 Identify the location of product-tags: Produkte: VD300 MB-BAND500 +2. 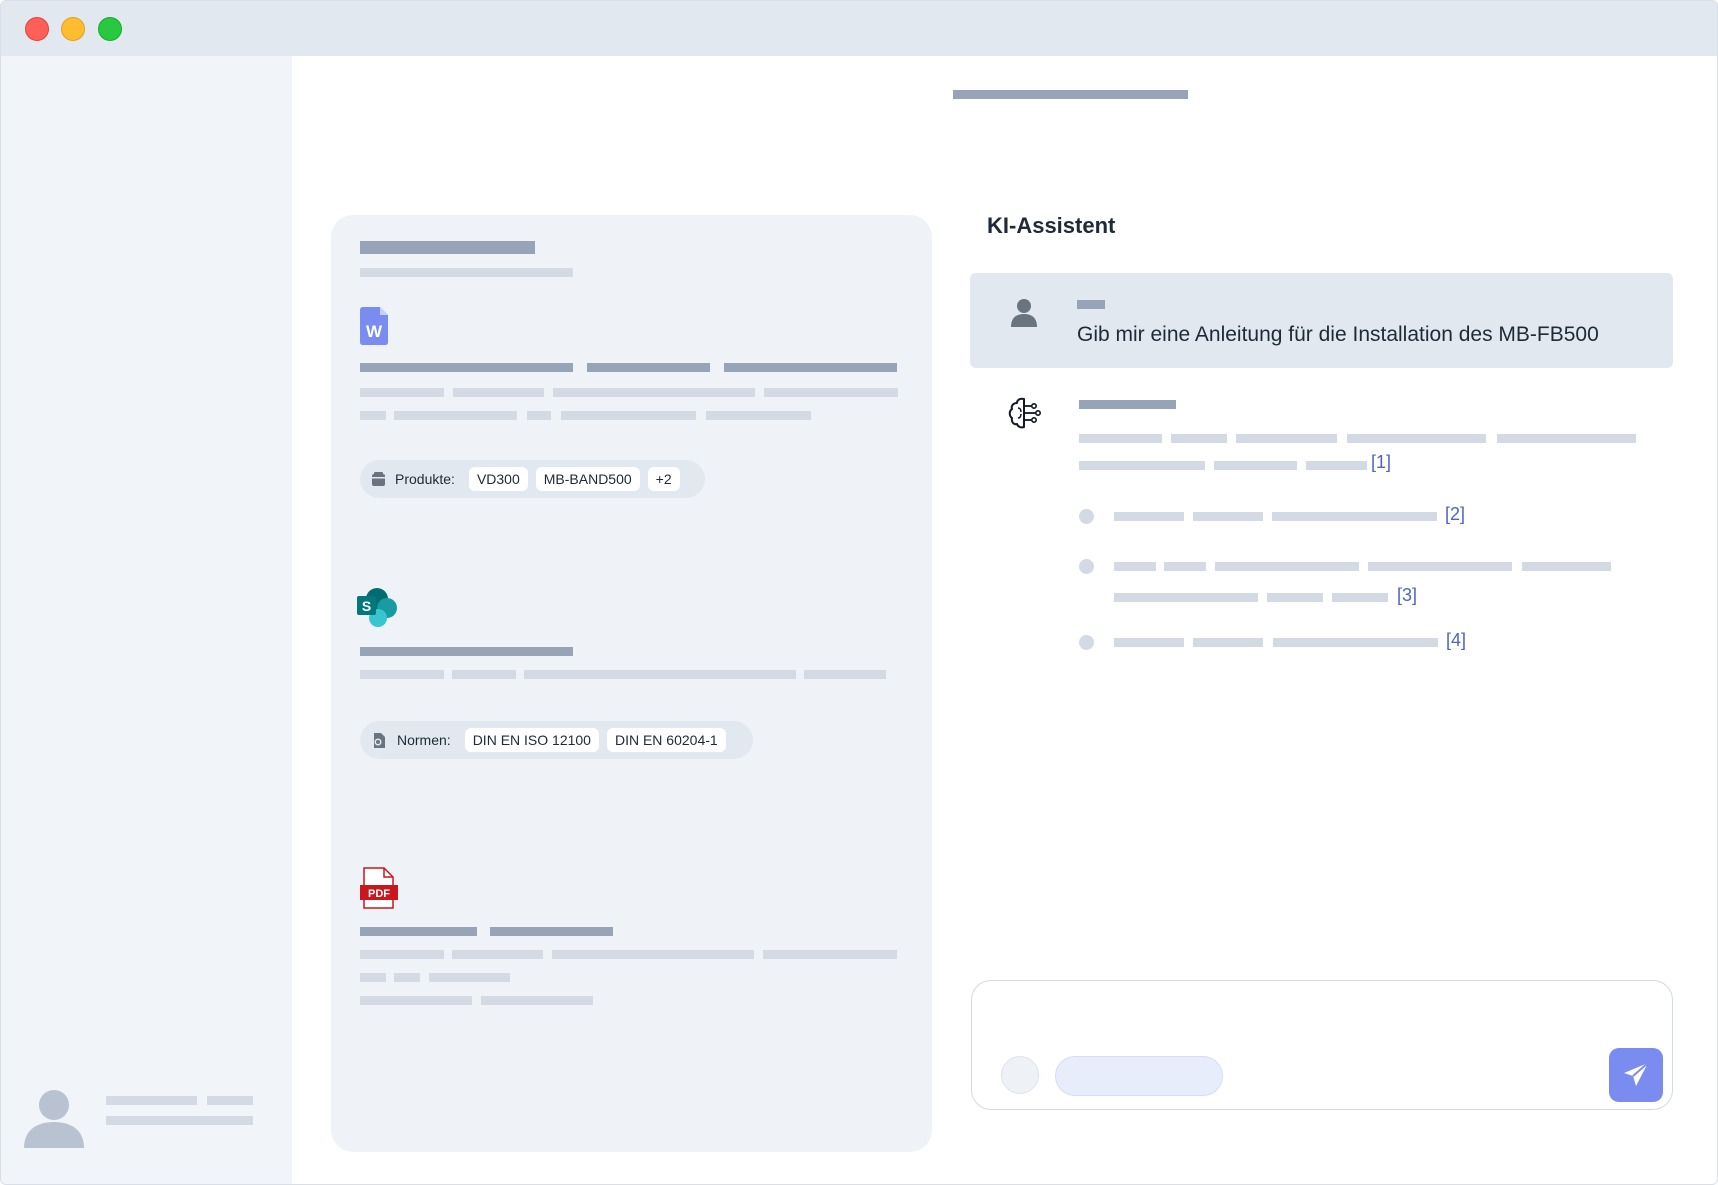
(532, 479).